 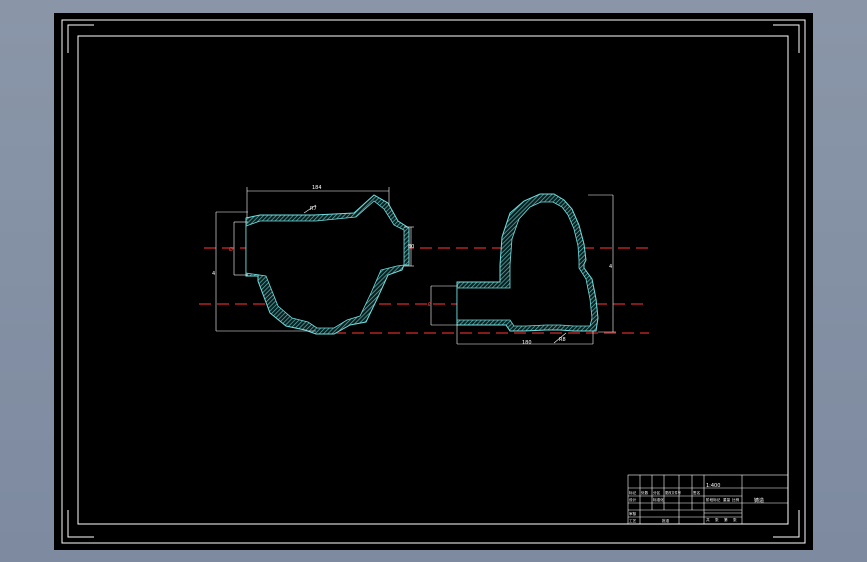 I want to click on right-dim-slope: R8, so click(x=562, y=340).